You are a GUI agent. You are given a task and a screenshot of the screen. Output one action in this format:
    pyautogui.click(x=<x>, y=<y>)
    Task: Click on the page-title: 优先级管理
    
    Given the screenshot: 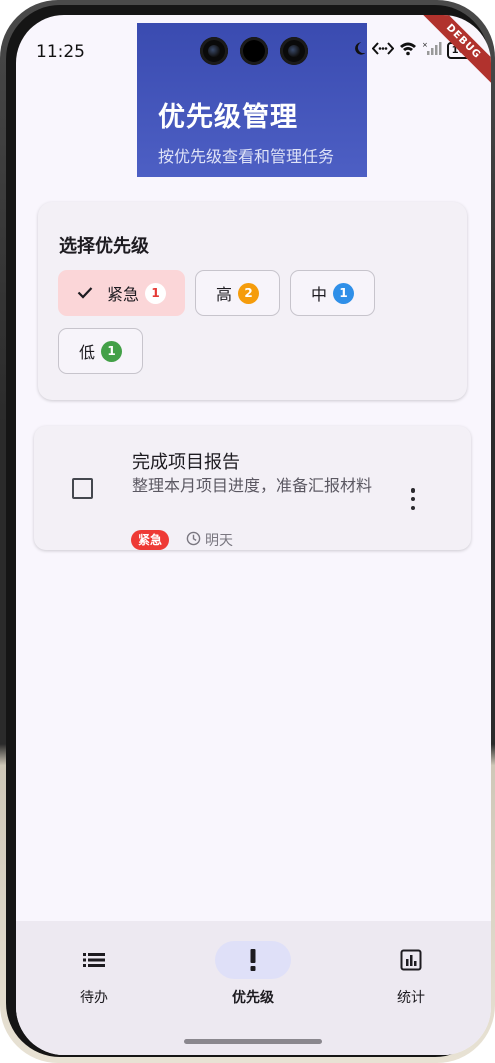 What is the action you would take?
    pyautogui.click(x=228, y=117)
    